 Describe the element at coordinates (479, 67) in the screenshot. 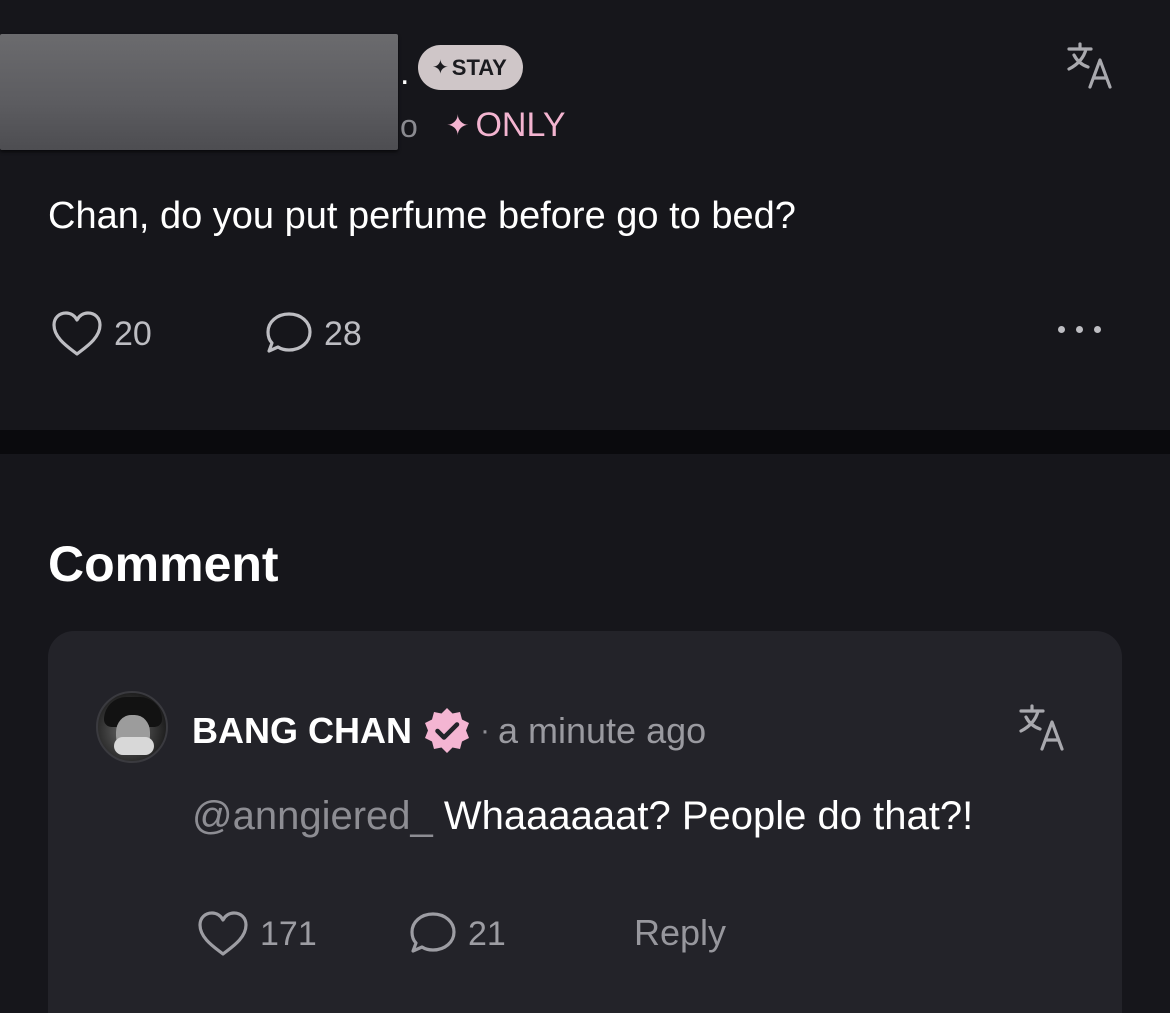

I see `membership-badge-label: STAY` at that location.